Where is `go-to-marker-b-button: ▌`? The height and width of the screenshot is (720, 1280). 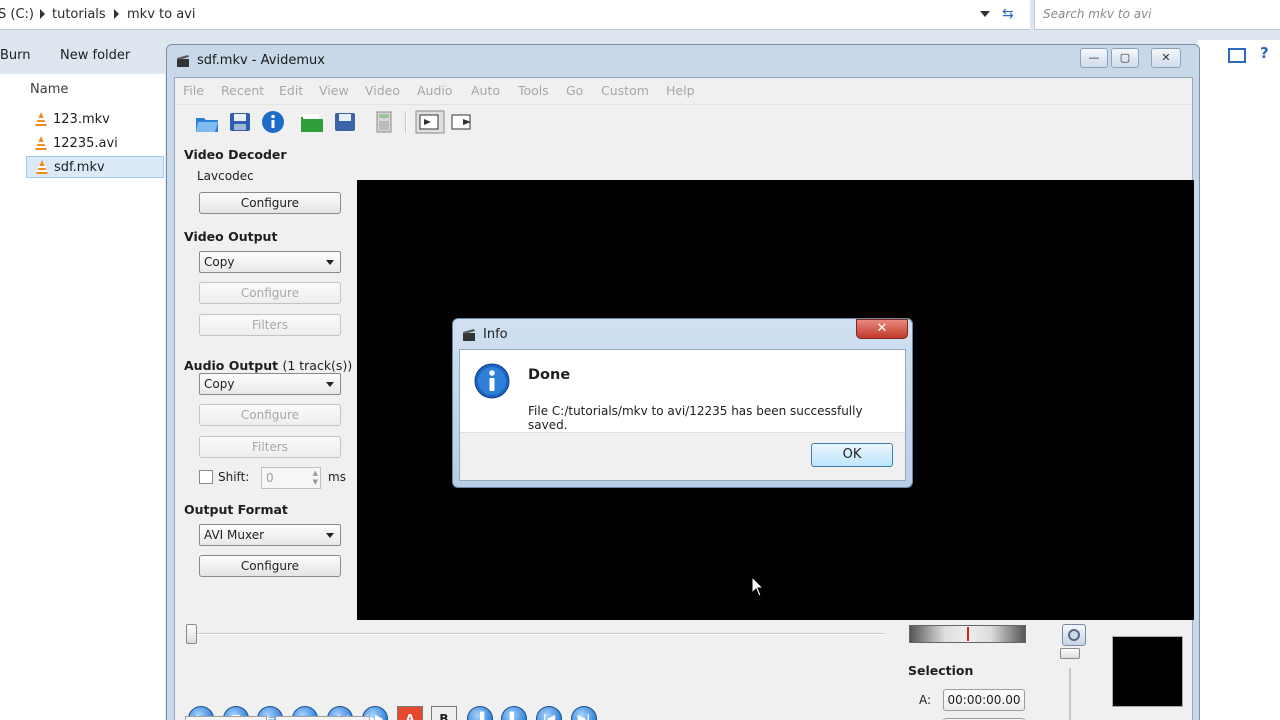
go-to-marker-b-button: ▌ is located at coordinates (514, 713).